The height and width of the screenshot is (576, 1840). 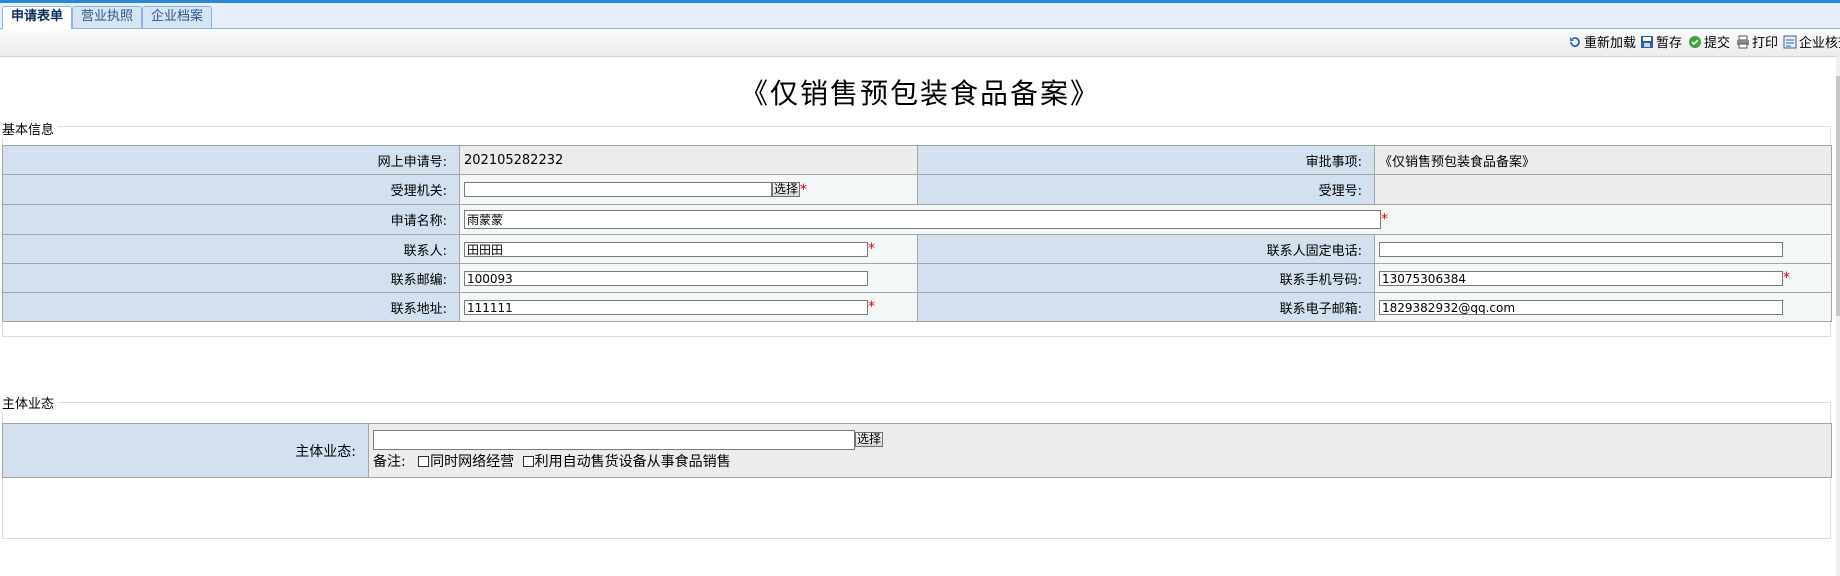 What do you see at coordinates (920, 43) in the screenshot?
I see `toolbar: 重新加载 暂存 提交 打印 企业核查` at bounding box center [920, 43].